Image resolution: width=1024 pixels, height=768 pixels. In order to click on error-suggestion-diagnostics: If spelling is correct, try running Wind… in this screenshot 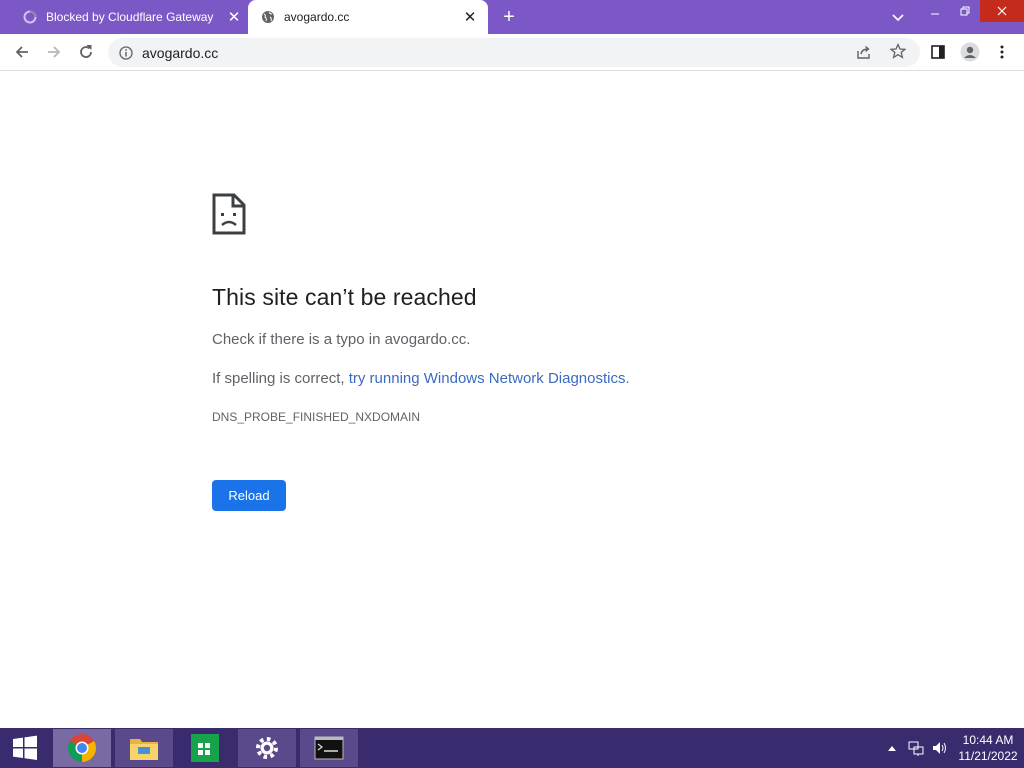, I will do `click(421, 378)`.